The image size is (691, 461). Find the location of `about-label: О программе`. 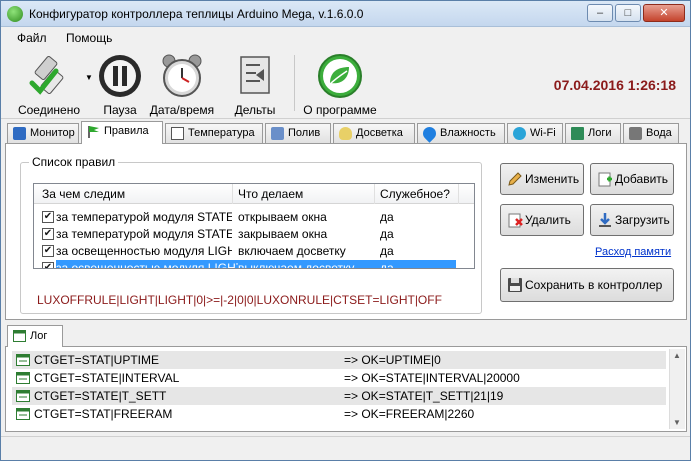

about-label: О программе is located at coordinates (340, 110).